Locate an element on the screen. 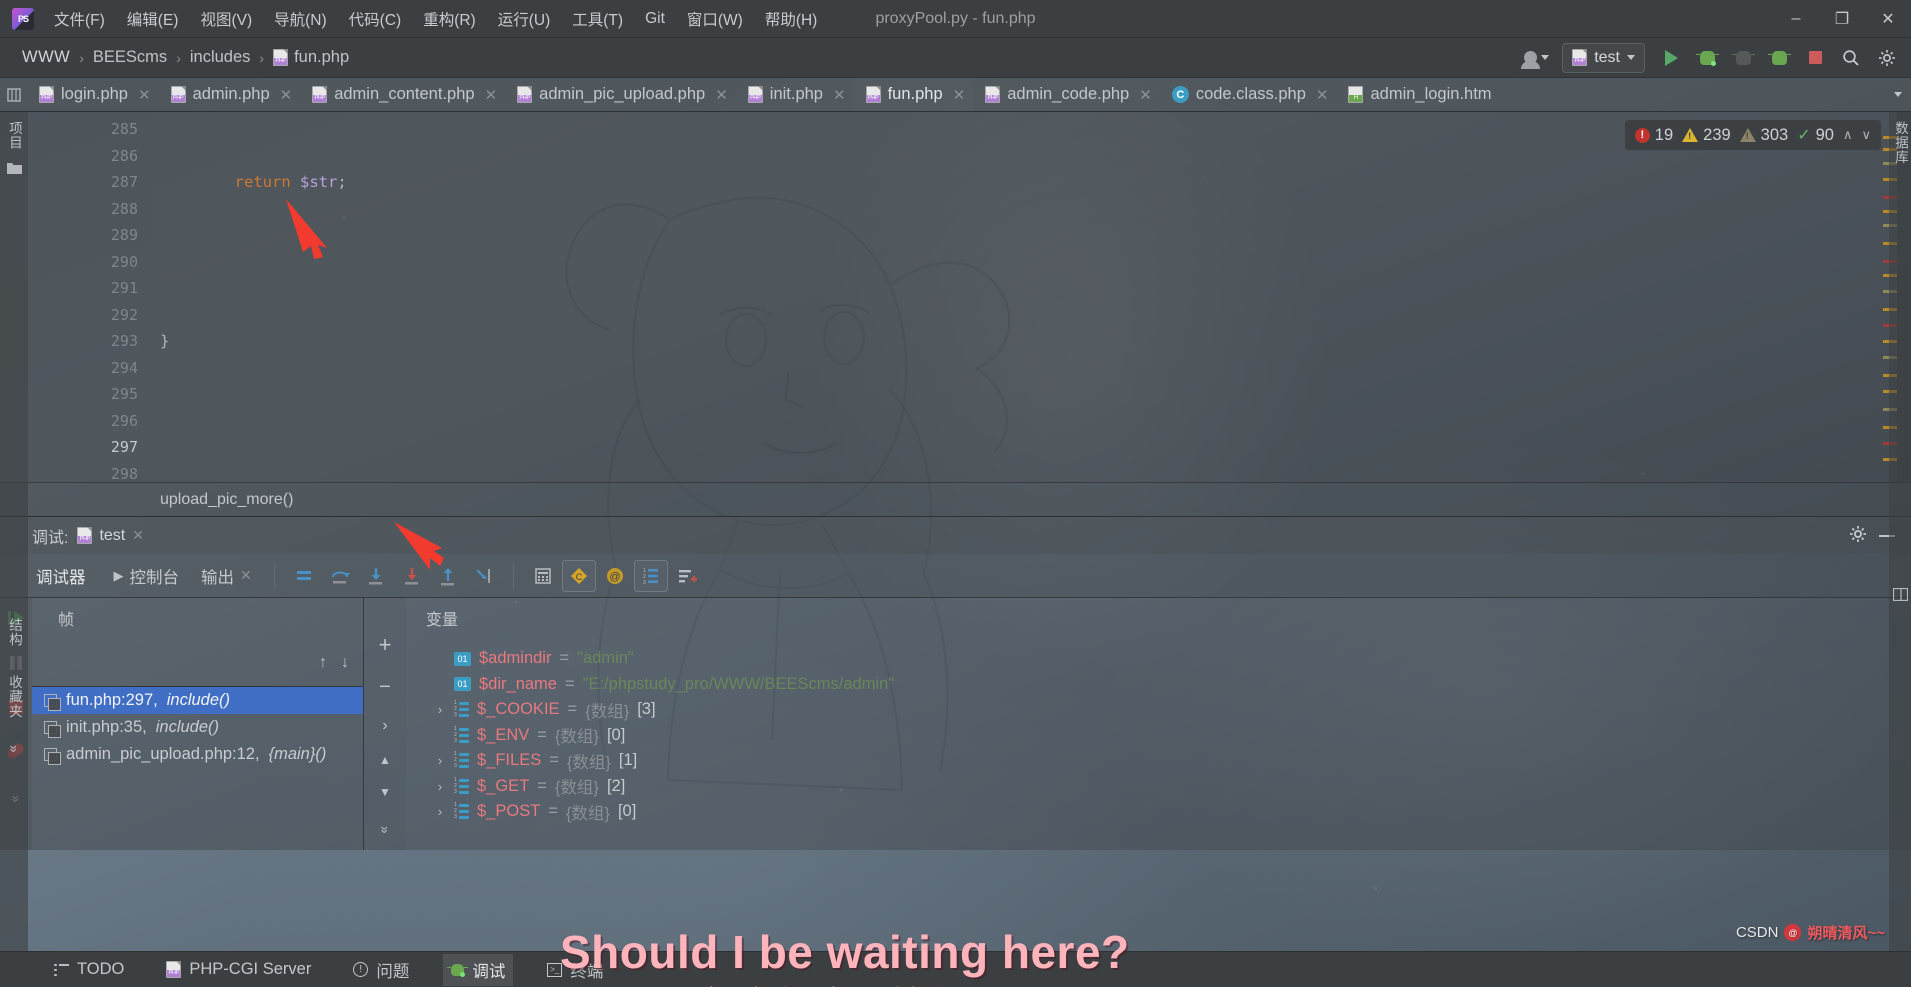 The height and width of the screenshot is (987, 1911). run-configuration-selector: test is located at coordinates (1603, 57).